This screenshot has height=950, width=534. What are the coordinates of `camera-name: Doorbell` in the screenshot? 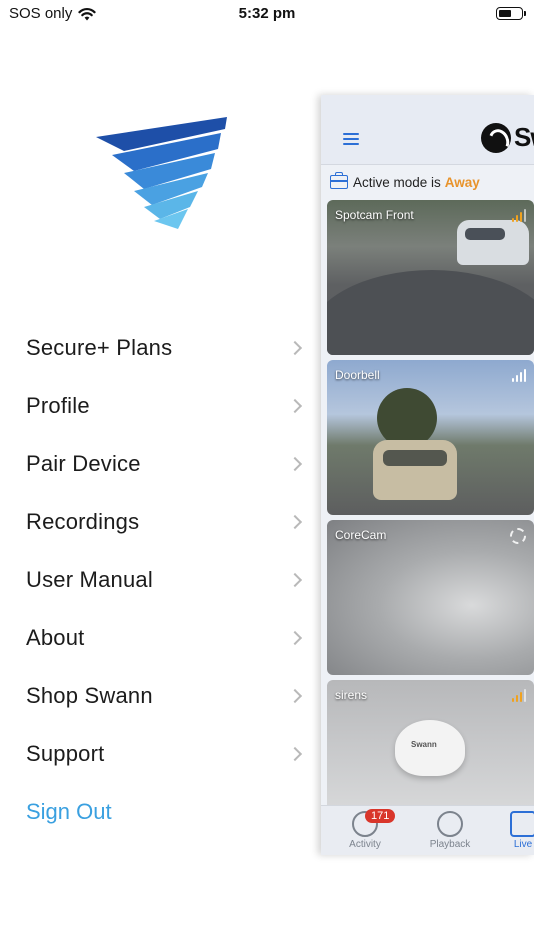 It's located at (357, 375).